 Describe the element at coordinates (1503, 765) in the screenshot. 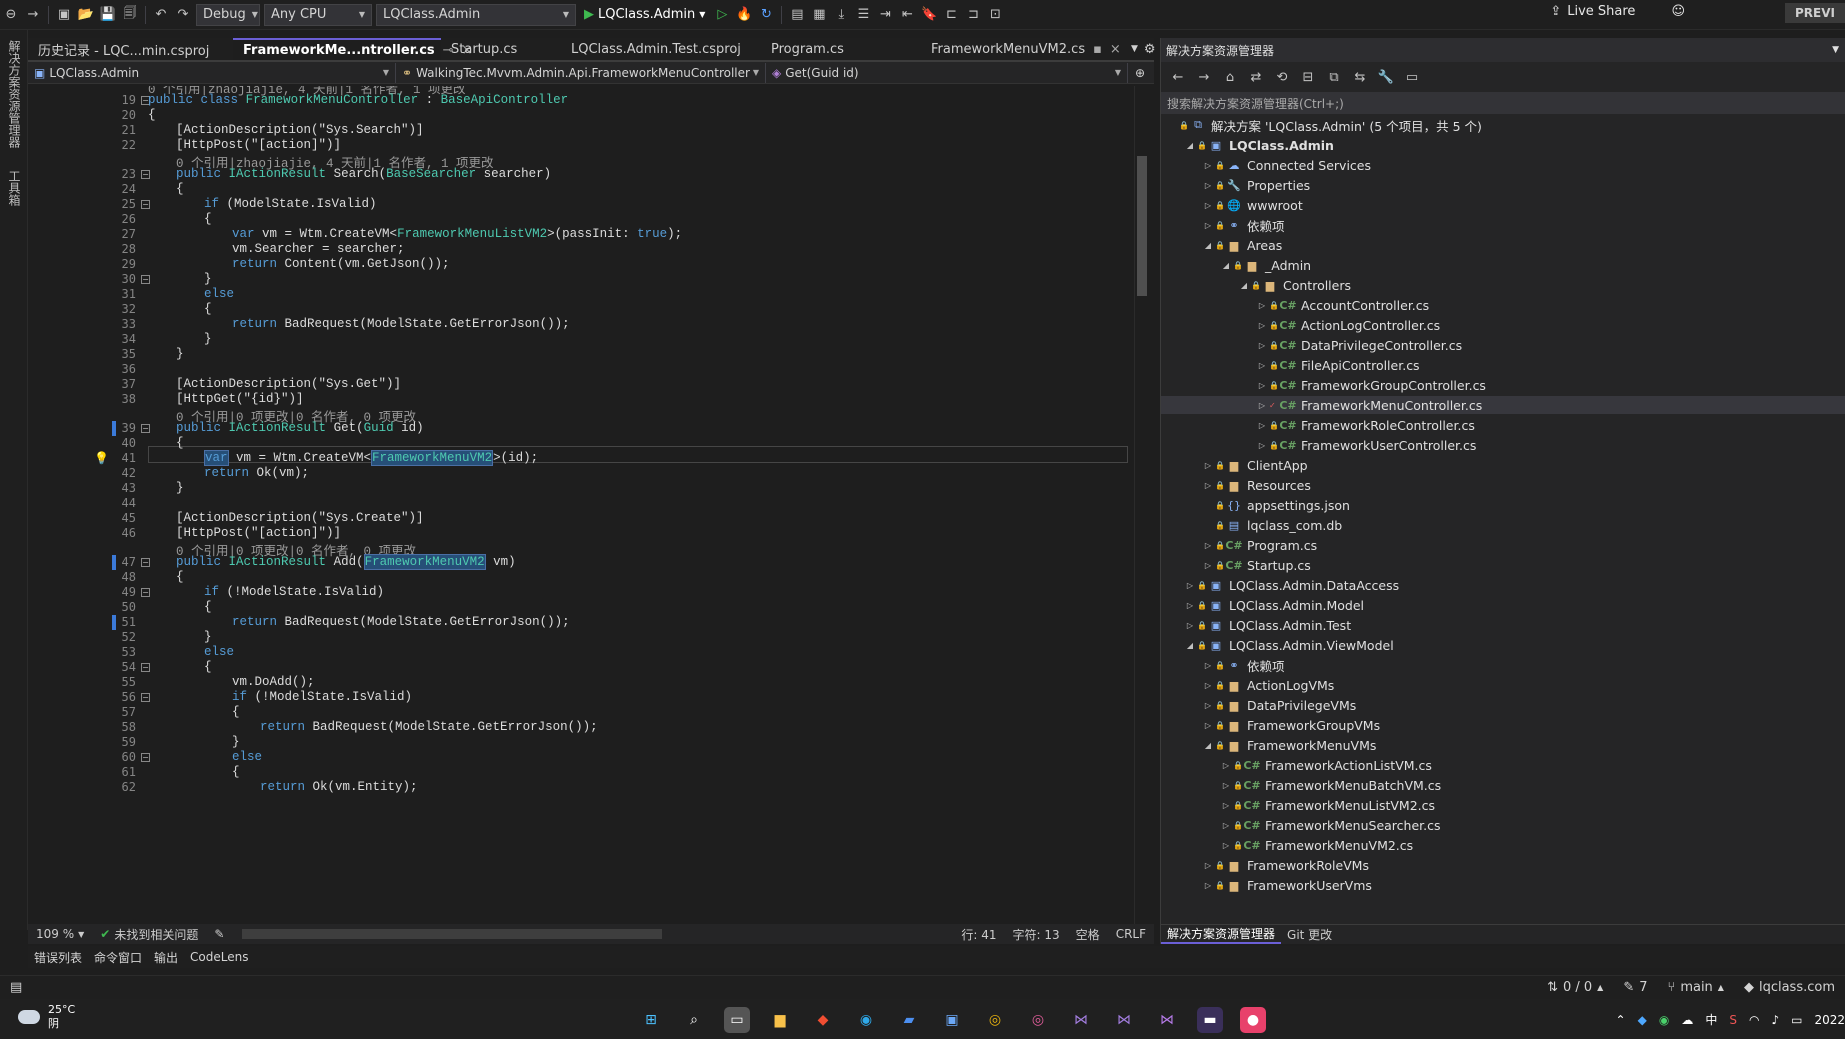

I see `tree-item-m1: ▷ 🔒 C# FrameworkActionListVM.cs` at that location.